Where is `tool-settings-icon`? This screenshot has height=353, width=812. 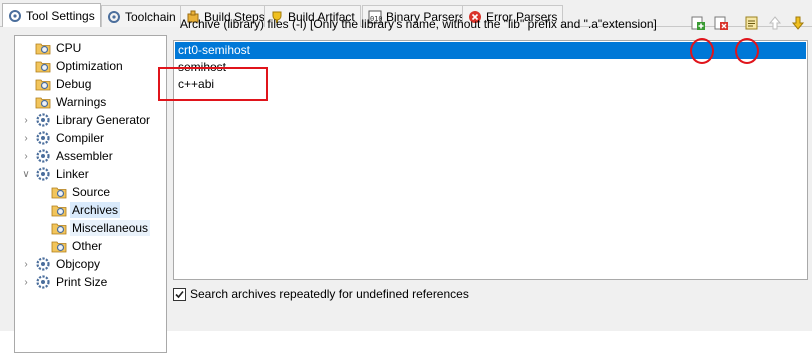
tool-settings-icon is located at coordinates (15, 16).